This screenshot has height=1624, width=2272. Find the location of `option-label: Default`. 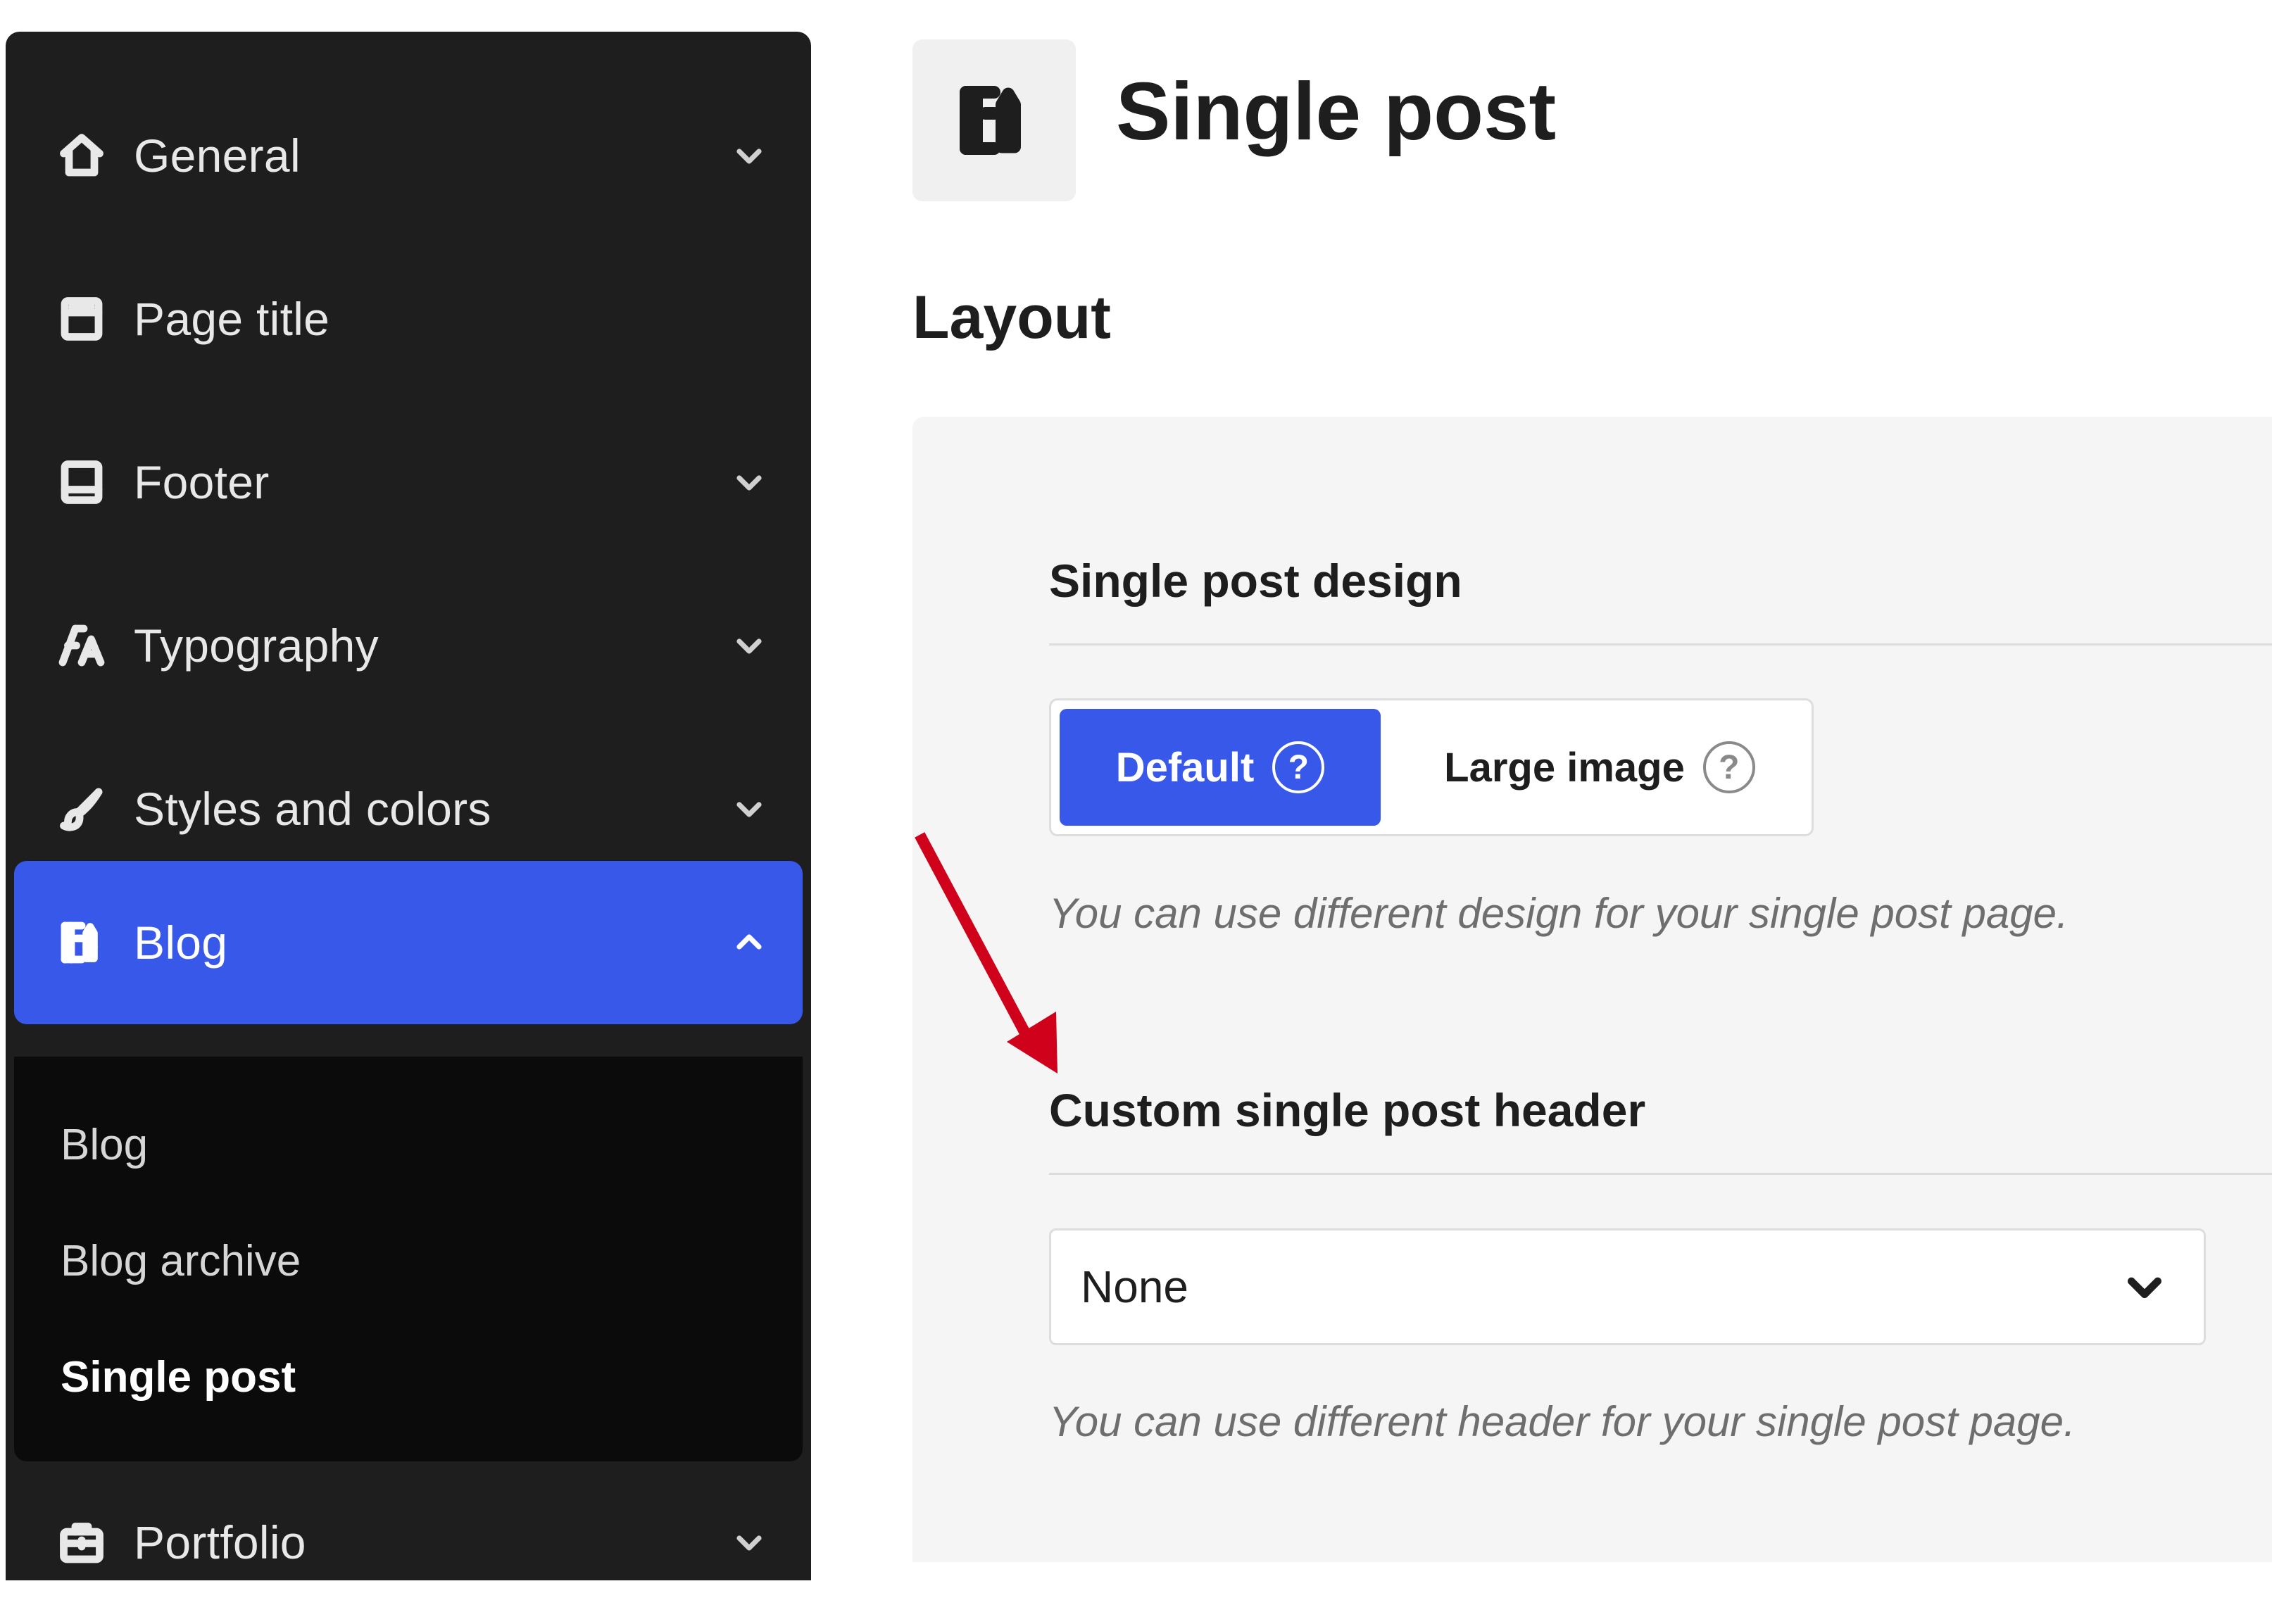

option-label: Default is located at coordinates (1185, 768).